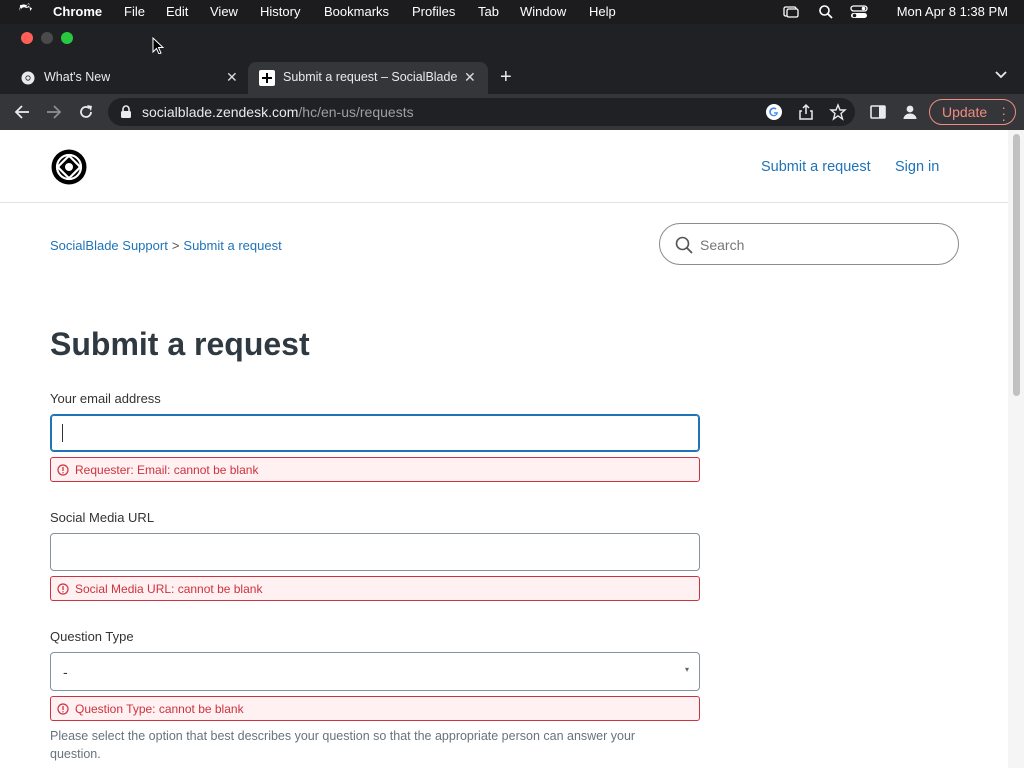  Describe the element at coordinates (1001, 75) in the screenshot. I see `chevron-down-icon` at that location.